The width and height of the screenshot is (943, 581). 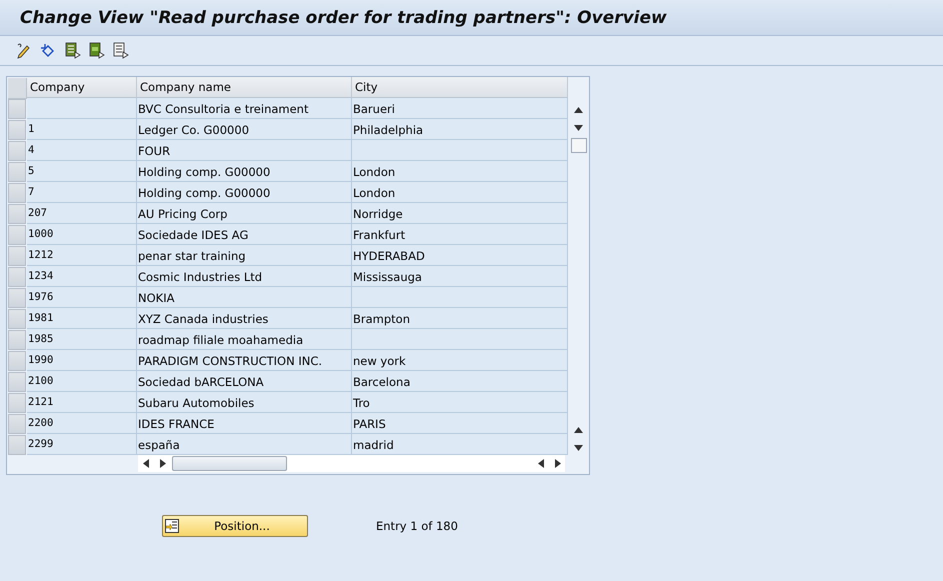 What do you see at coordinates (82, 171) in the screenshot?
I see `table-cell: 5` at bounding box center [82, 171].